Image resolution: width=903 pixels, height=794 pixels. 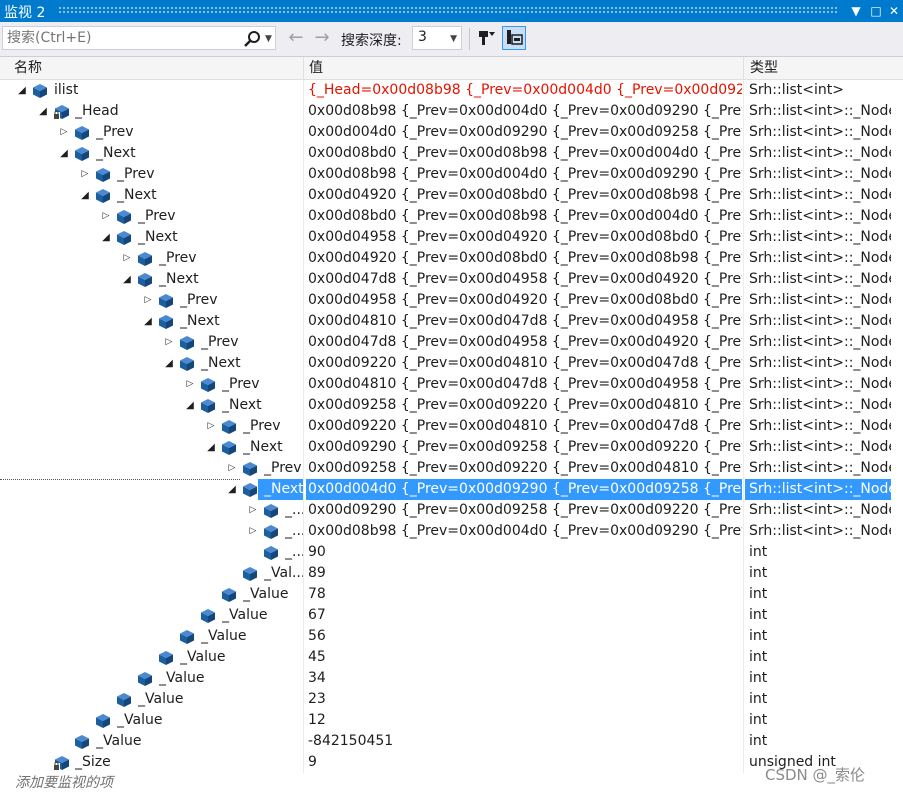 I want to click on column-type-header: 类型, so click(x=764, y=68).